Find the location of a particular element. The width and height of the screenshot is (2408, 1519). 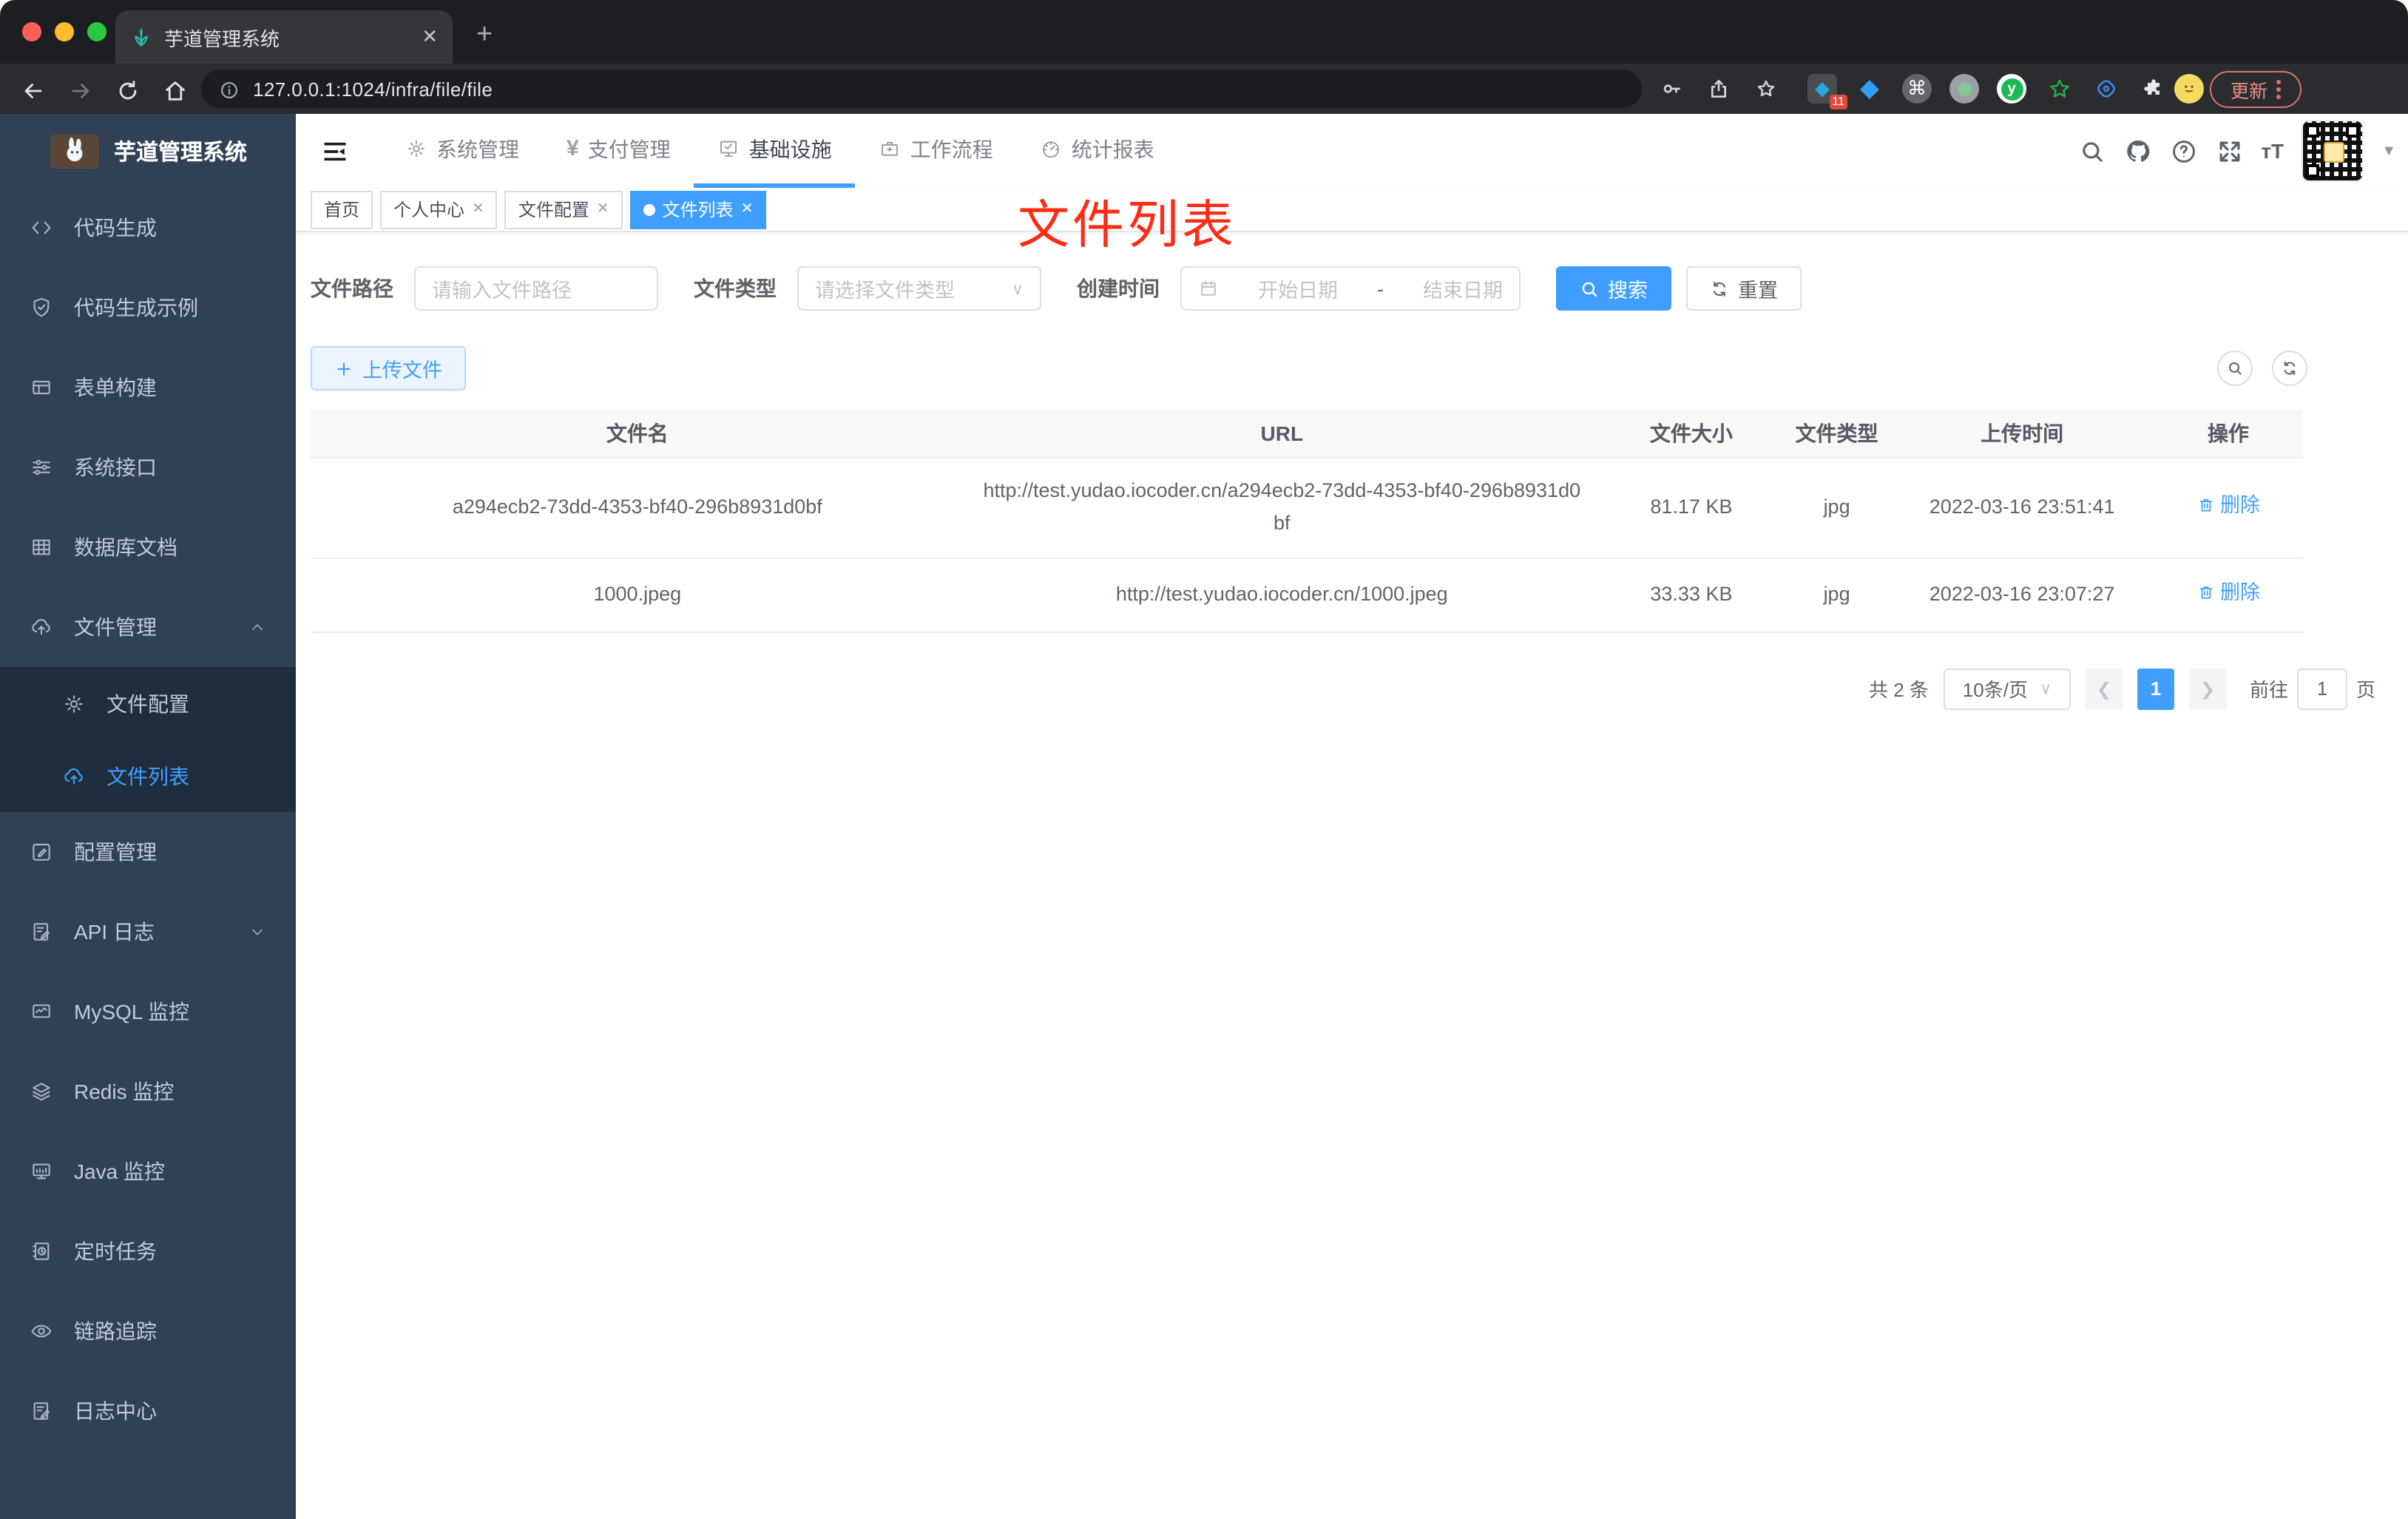

upload-file-button: 上传文件 is located at coordinates (388, 368).